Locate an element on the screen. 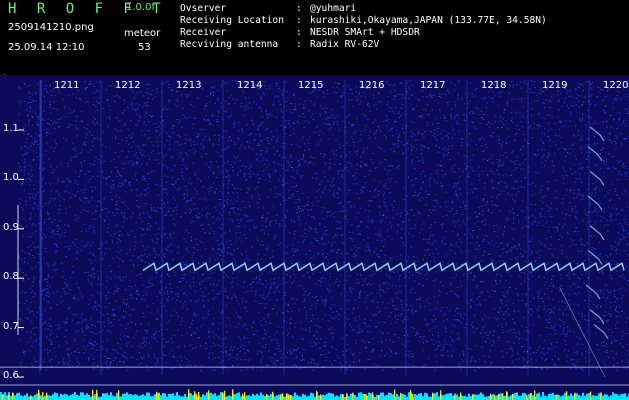 Image resolution: width=629 pixels, height=400 pixels. x-tick-label: 1218 is located at coordinates (494, 85).